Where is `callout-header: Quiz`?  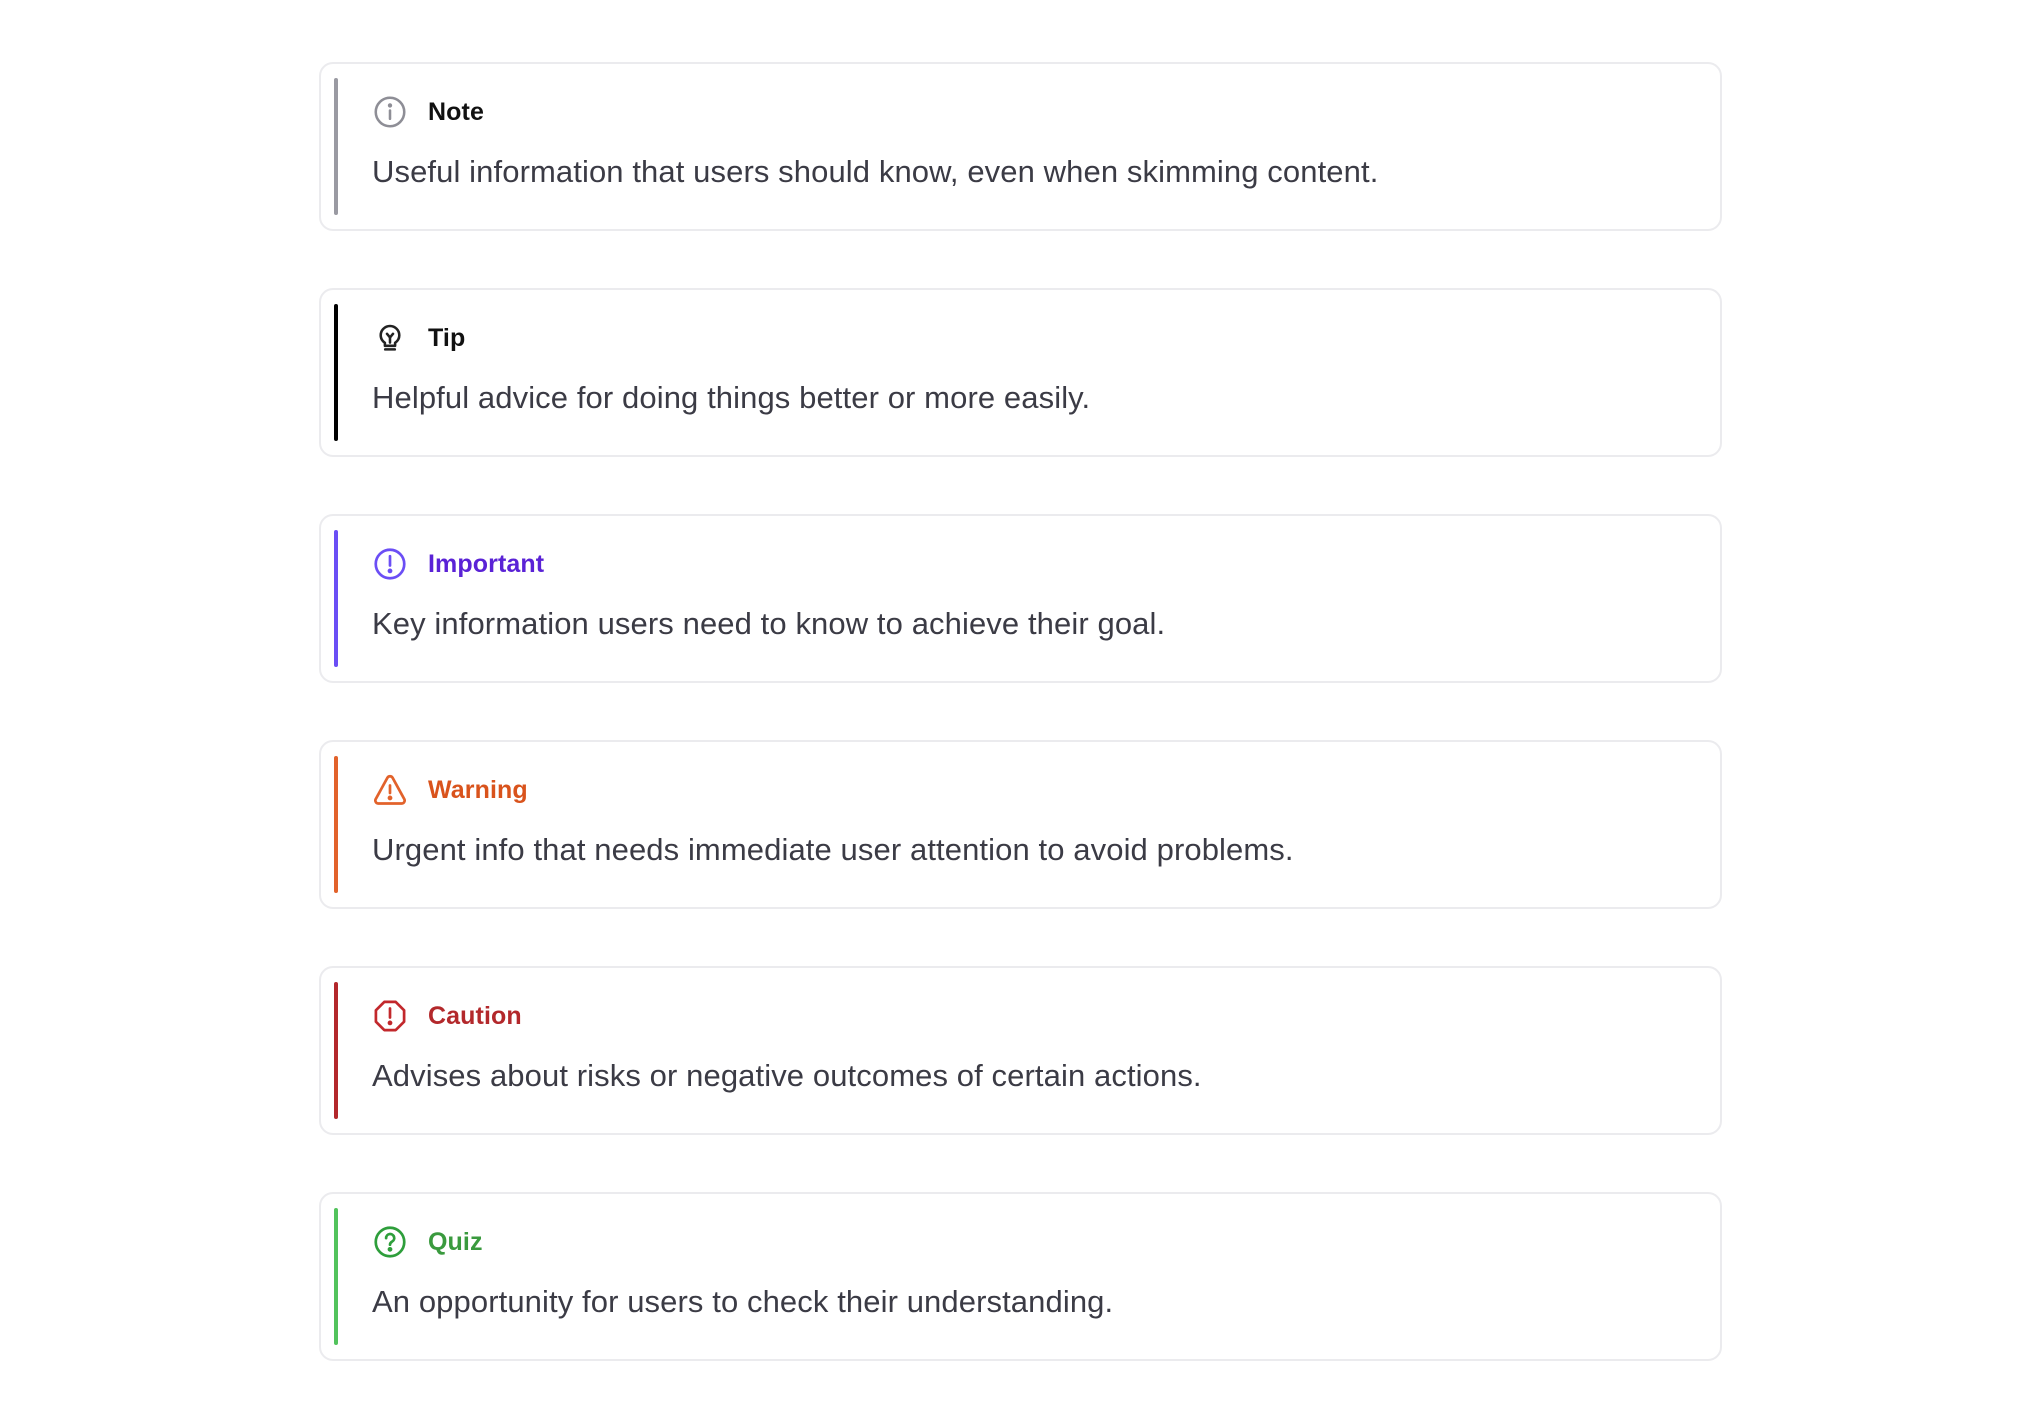
callout-header: Quiz is located at coordinates (427, 1242).